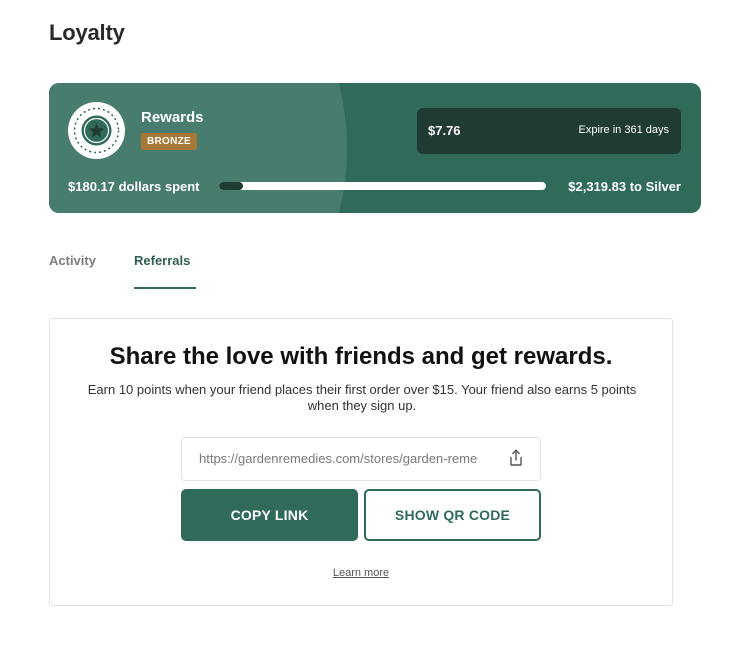  Describe the element at coordinates (382, 186) in the screenshot. I see `tier-progress-bar` at that location.